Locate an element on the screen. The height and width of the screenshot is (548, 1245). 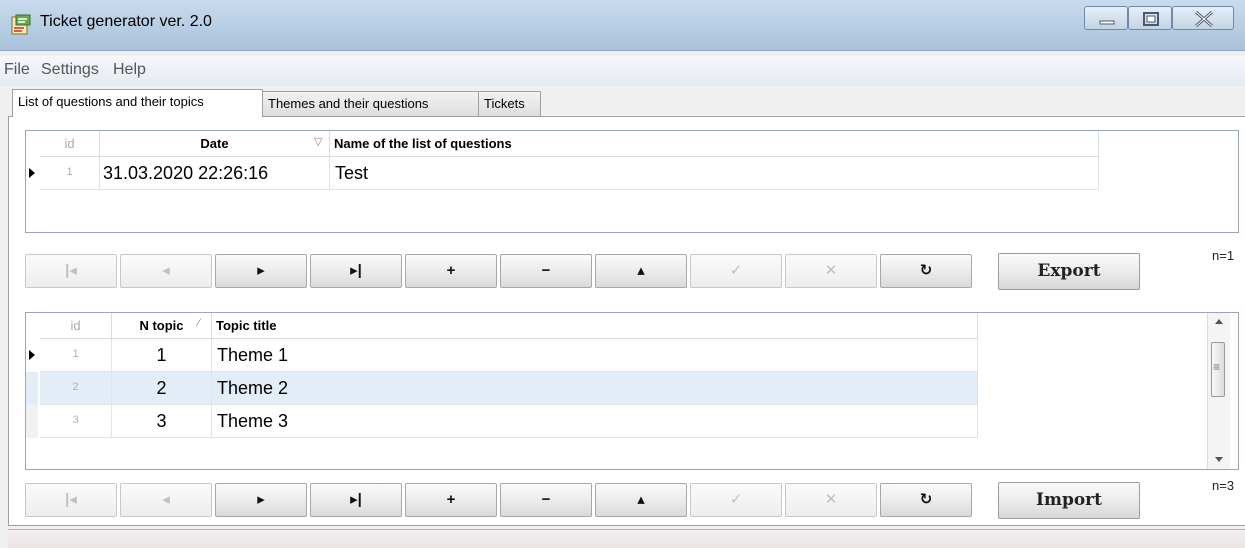
menu-file: File is located at coordinates (17, 70).